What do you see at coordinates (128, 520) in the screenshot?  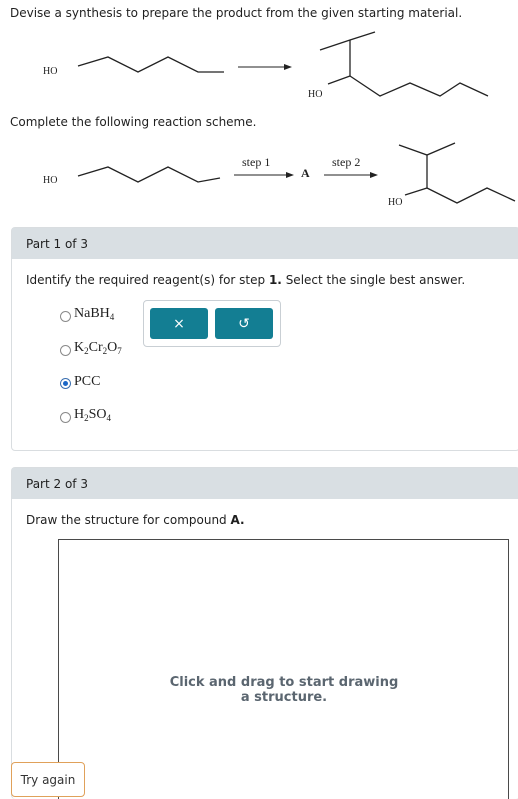 I see `part2-question-prefix: Draw the structure for compound` at bounding box center [128, 520].